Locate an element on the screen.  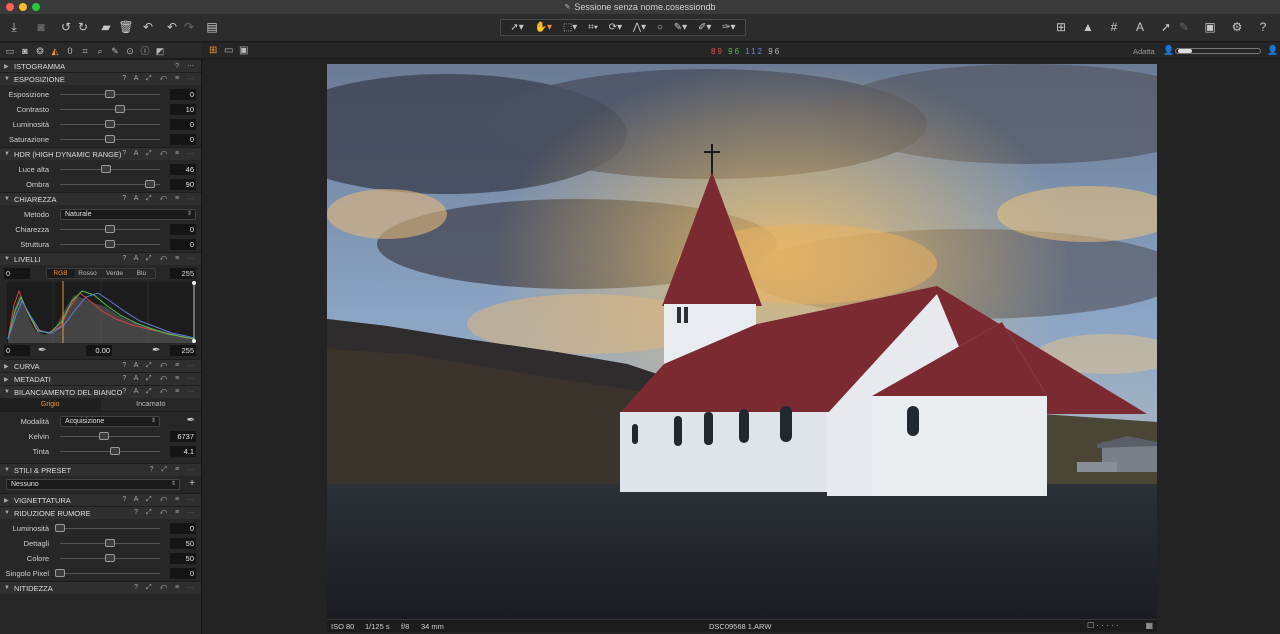
print-icon: ▣ is located at coordinates (1210, 27).